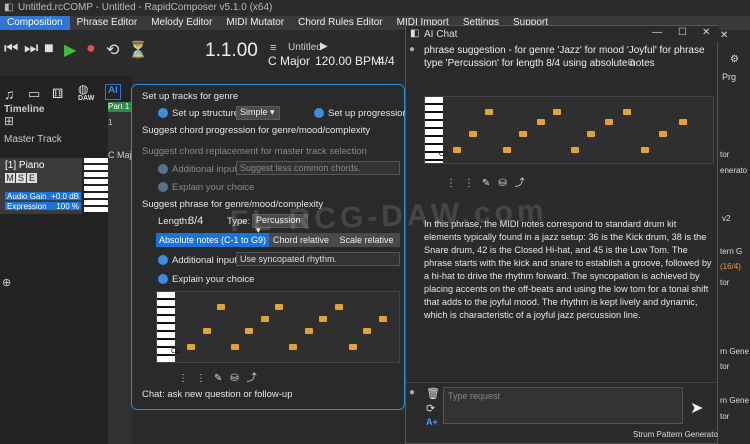  Describe the element at coordinates (631, 63) in the screenshot. I see `copy-icon: ⧉` at that location.